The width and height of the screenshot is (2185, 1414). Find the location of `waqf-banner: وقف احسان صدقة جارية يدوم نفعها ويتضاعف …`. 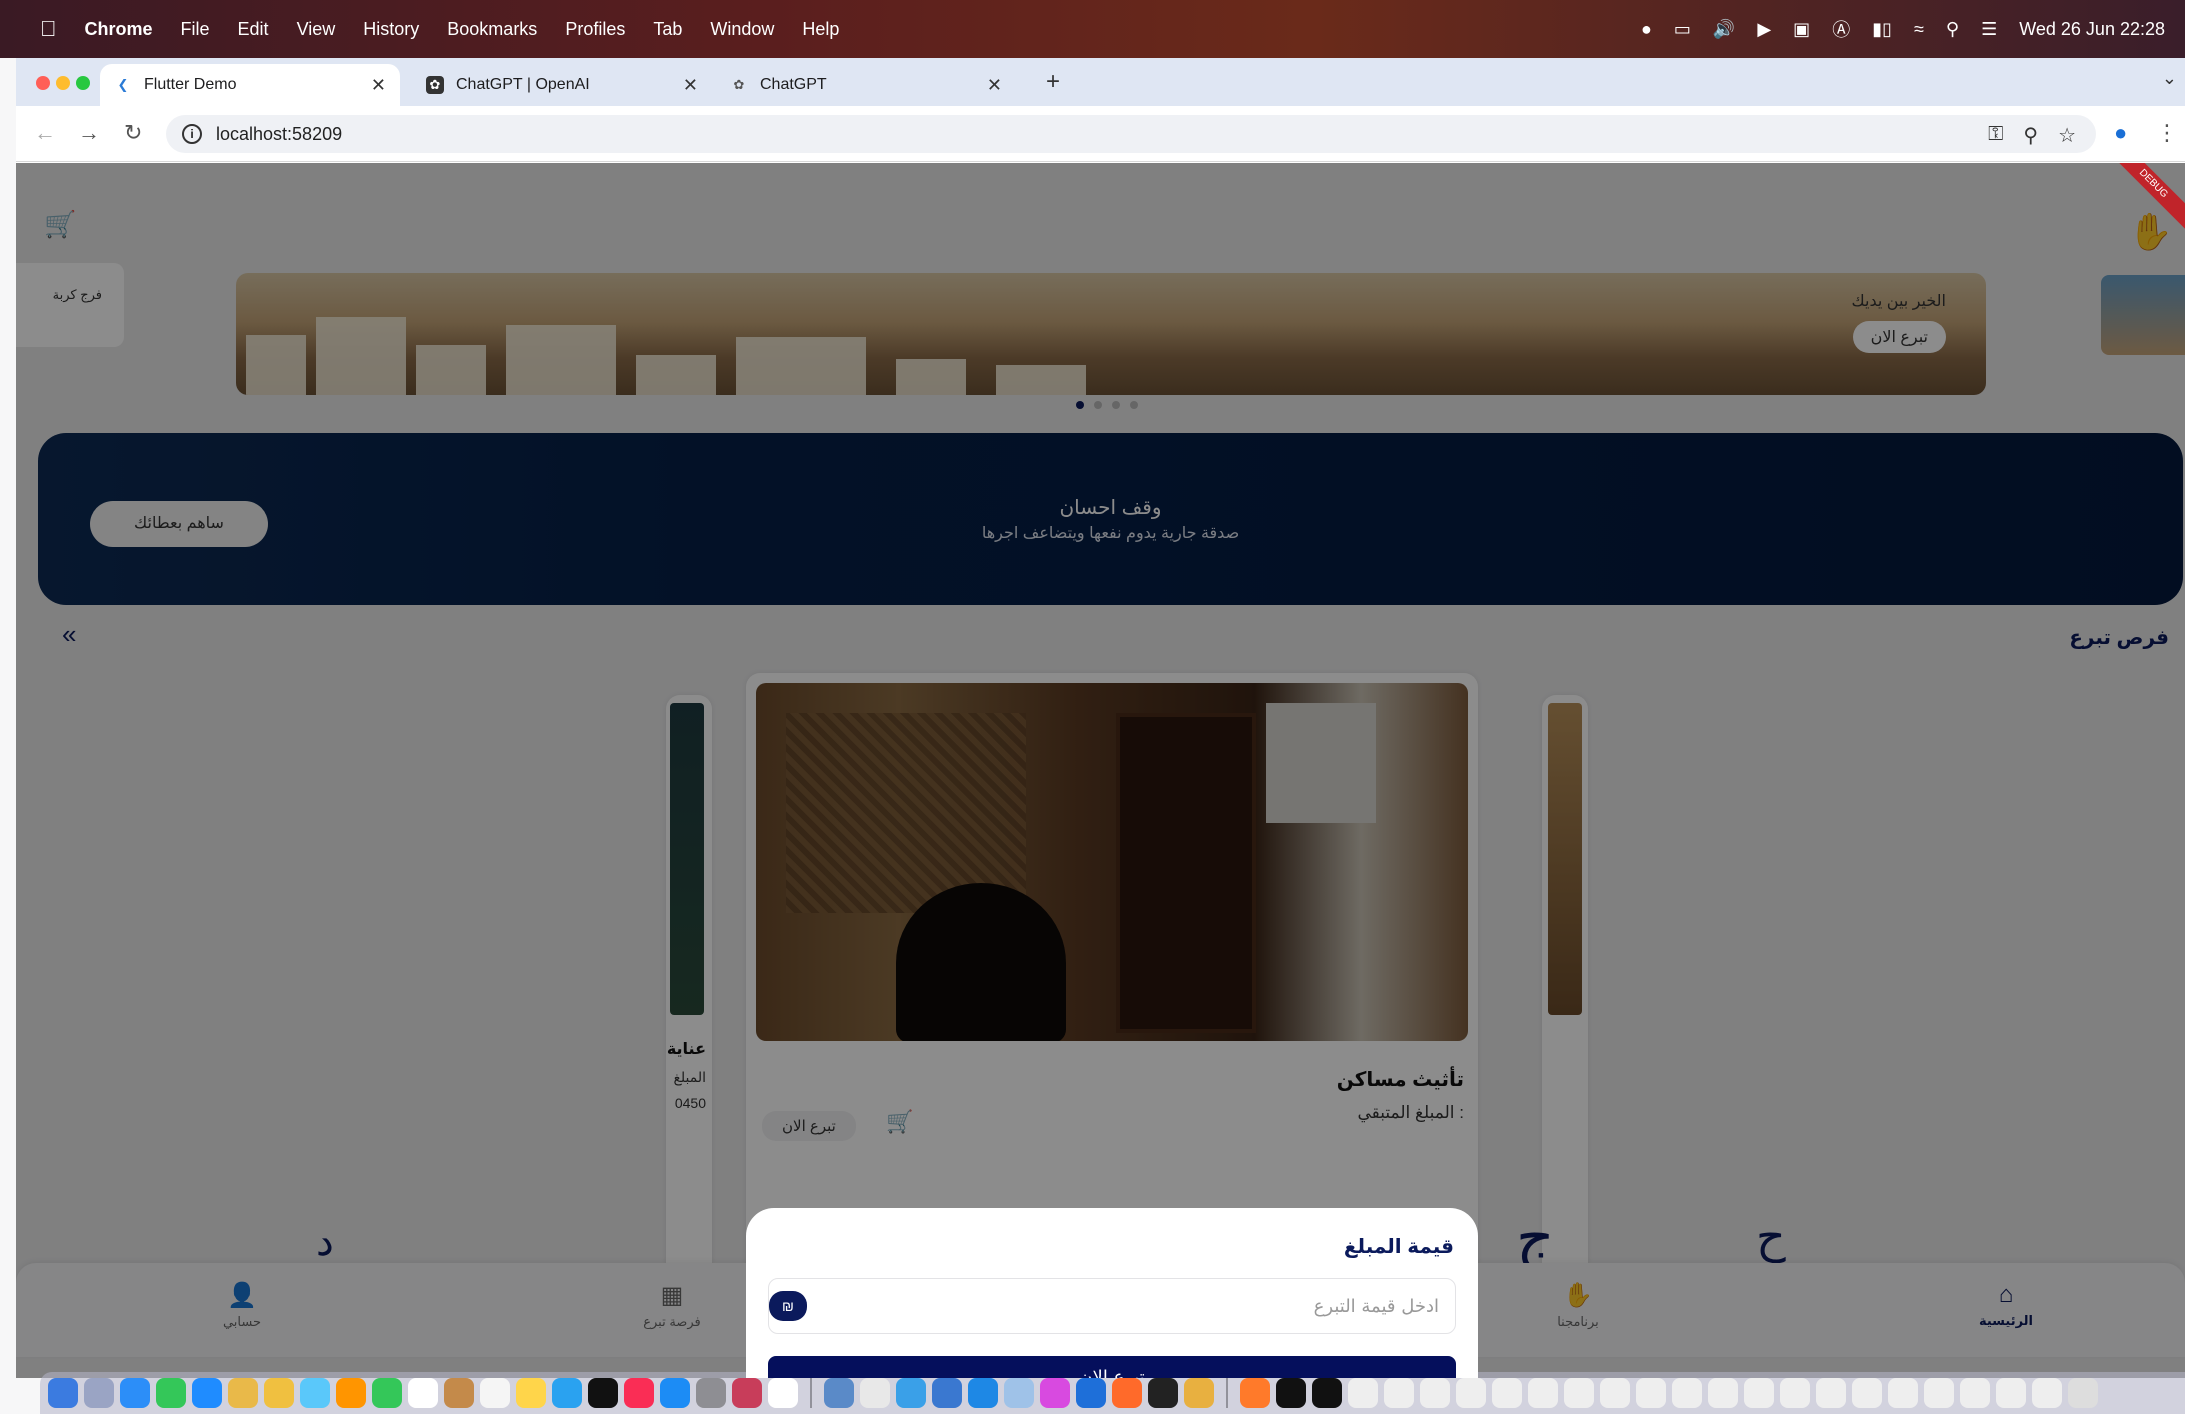

waqf-banner: وقف احسان صدقة جارية يدوم نفعها ويتضاعف … is located at coordinates (1110, 519).